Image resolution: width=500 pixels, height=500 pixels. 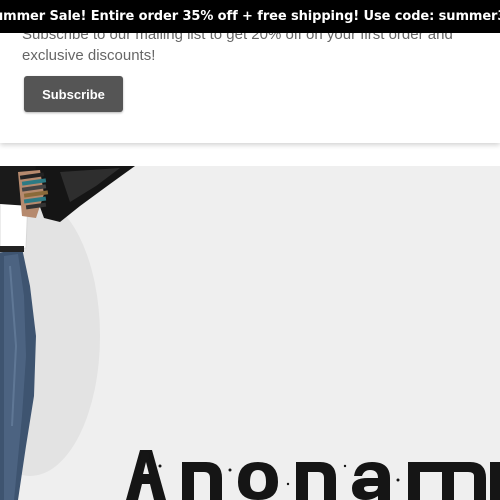 I want to click on subscribe-button: Subscribe, so click(x=73, y=94).